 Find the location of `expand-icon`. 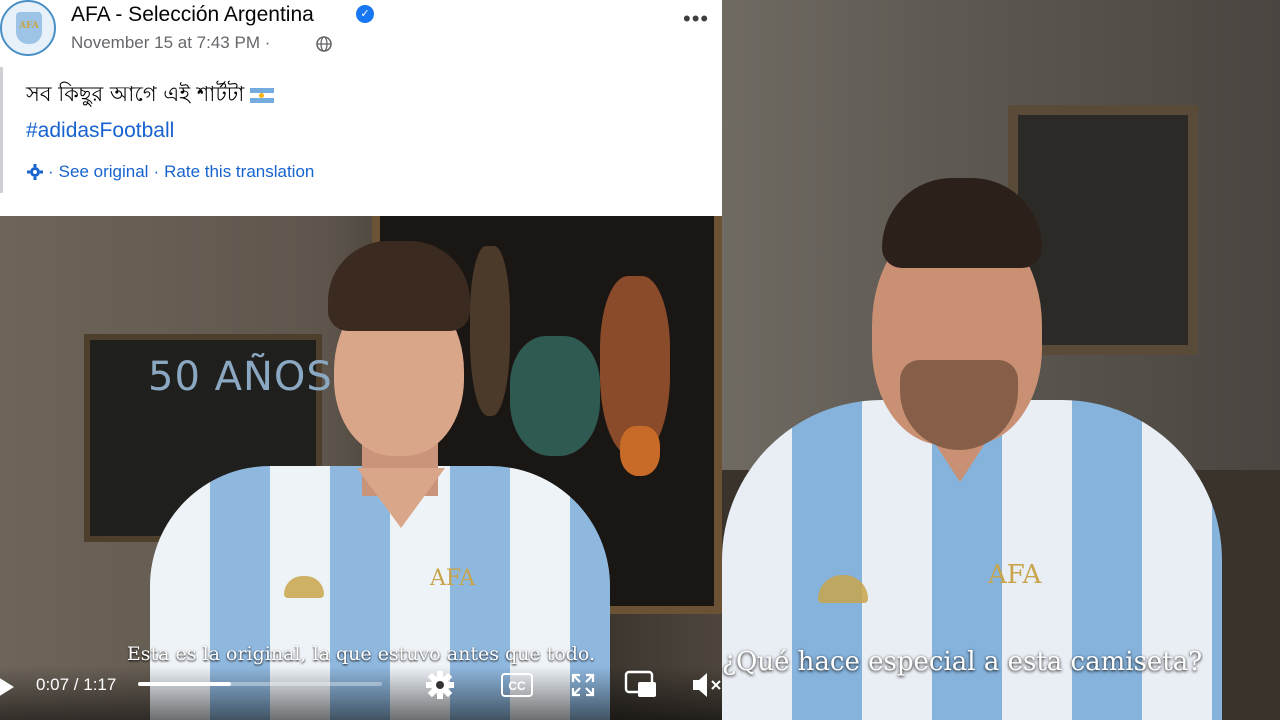

expand-icon is located at coordinates (583, 685).